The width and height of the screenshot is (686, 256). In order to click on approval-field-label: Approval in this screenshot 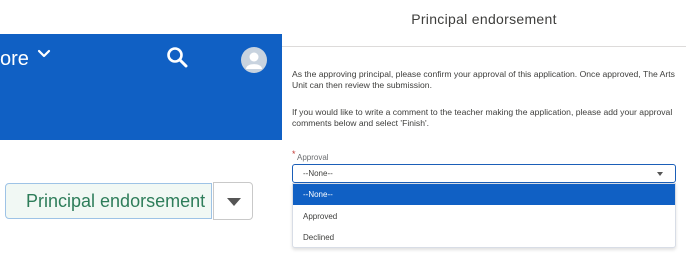, I will do `click(313, 157)`.